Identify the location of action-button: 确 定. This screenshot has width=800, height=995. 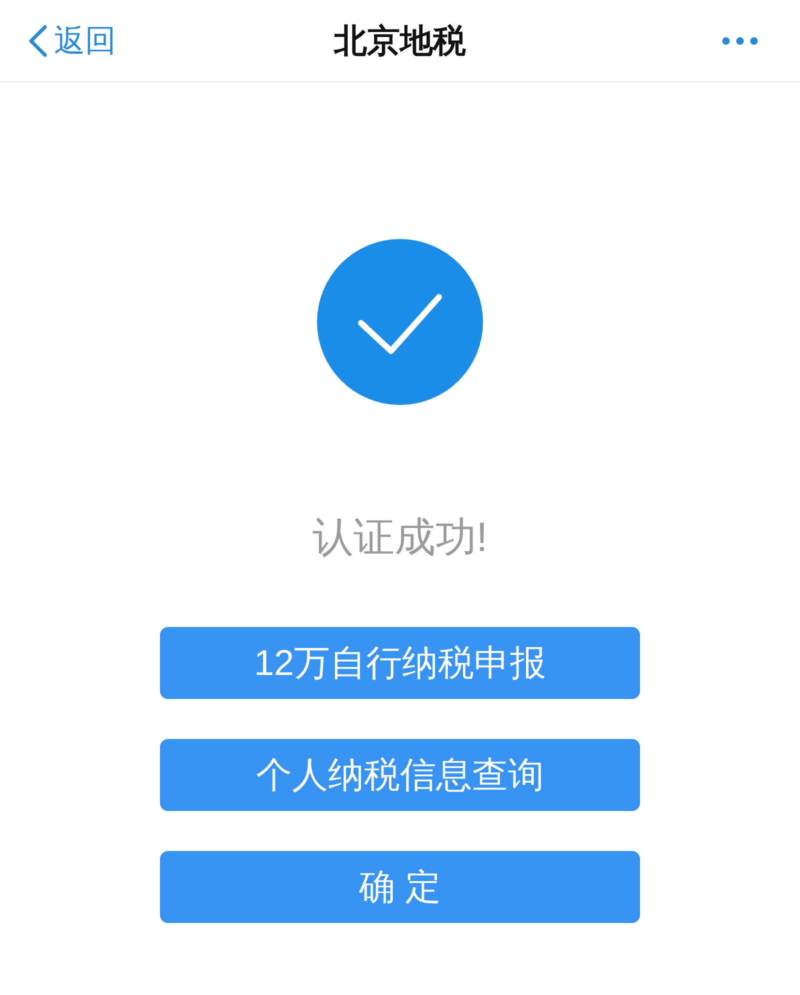
(400, 887).